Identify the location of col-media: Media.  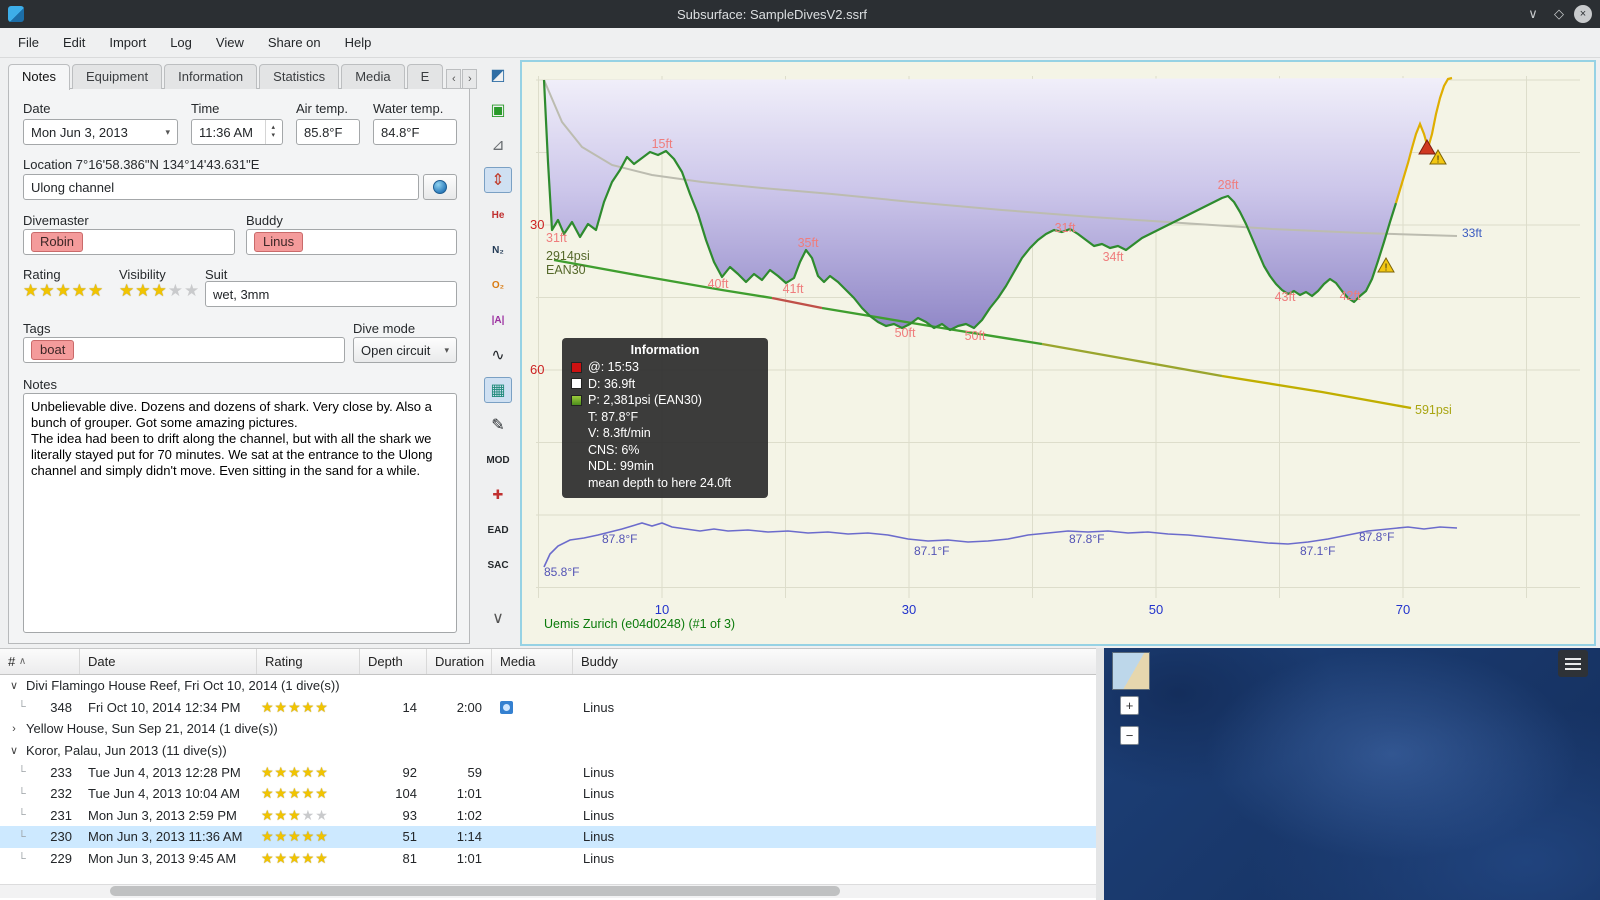
(532, 661).